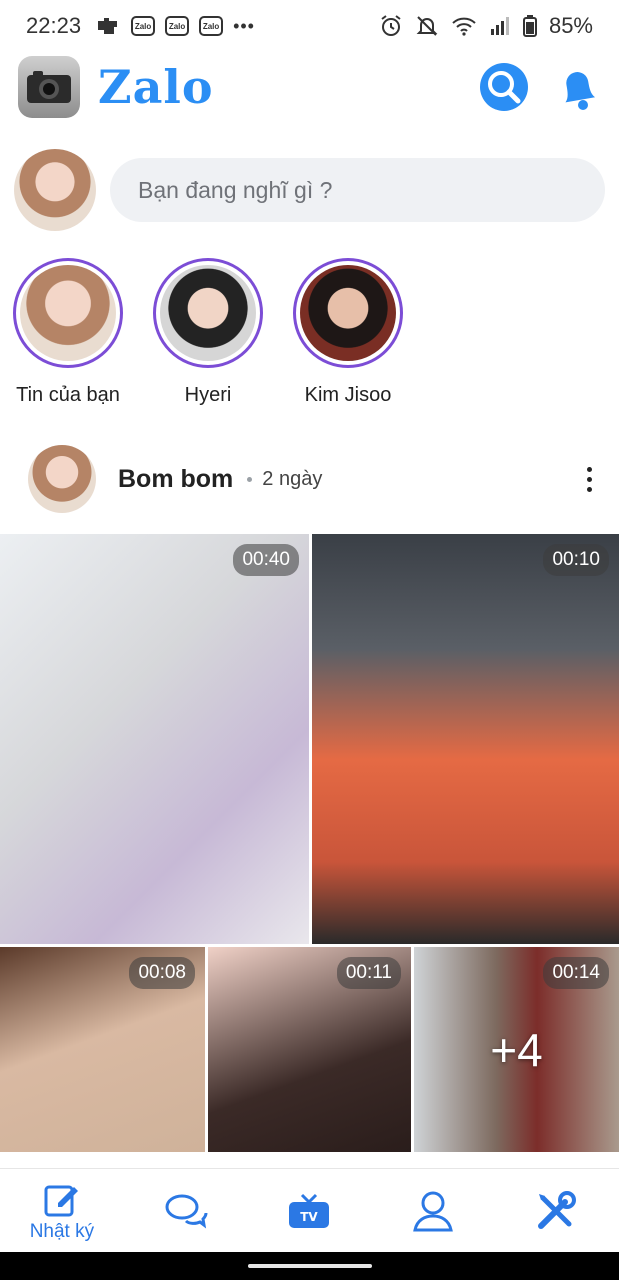  What do you see at coordinates (62, 479) in the screenshot?
I see `post-author-avatar` at bounding box center [62, 479].